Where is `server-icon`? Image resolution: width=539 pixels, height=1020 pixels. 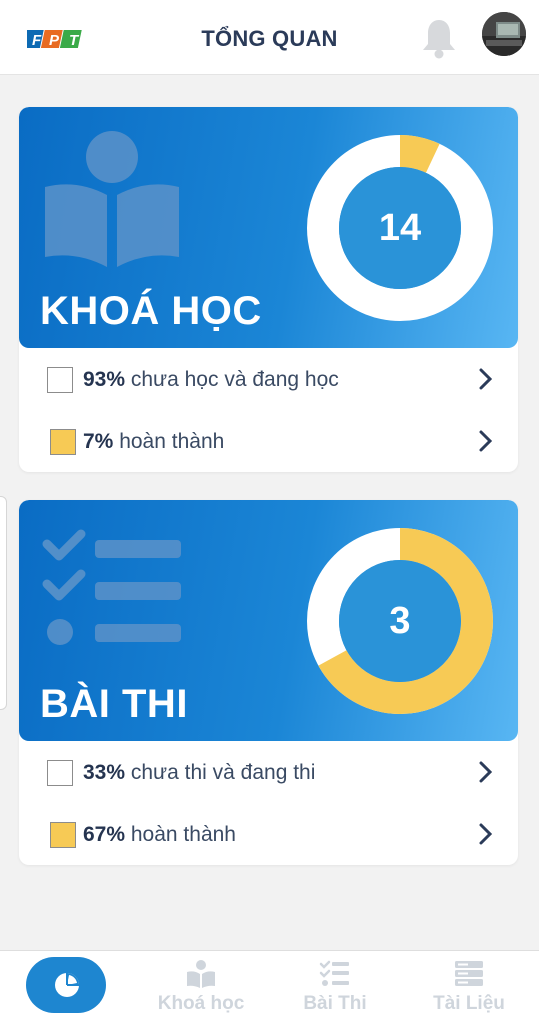 server-icon is located at coordinates (469, 973).